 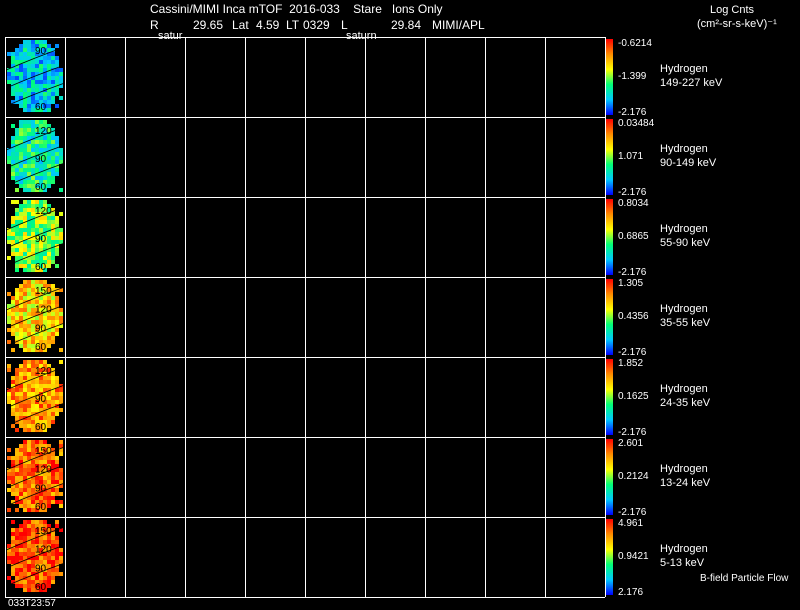 What do you see at coordinates (631, 523) in the screenshot?
I see `colorbar-tick-label: 4.961` at bounding box center [631, 523].